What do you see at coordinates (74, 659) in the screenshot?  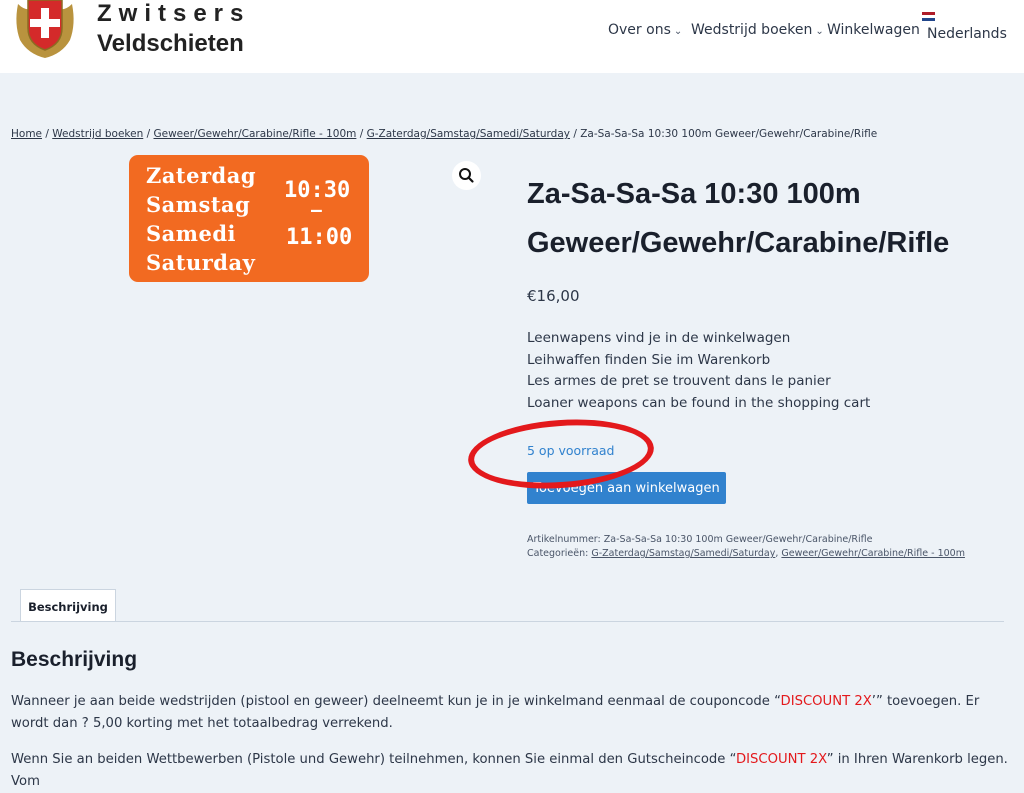 I see `description-heading: Beschrijving` at bounding box center [74, 659].